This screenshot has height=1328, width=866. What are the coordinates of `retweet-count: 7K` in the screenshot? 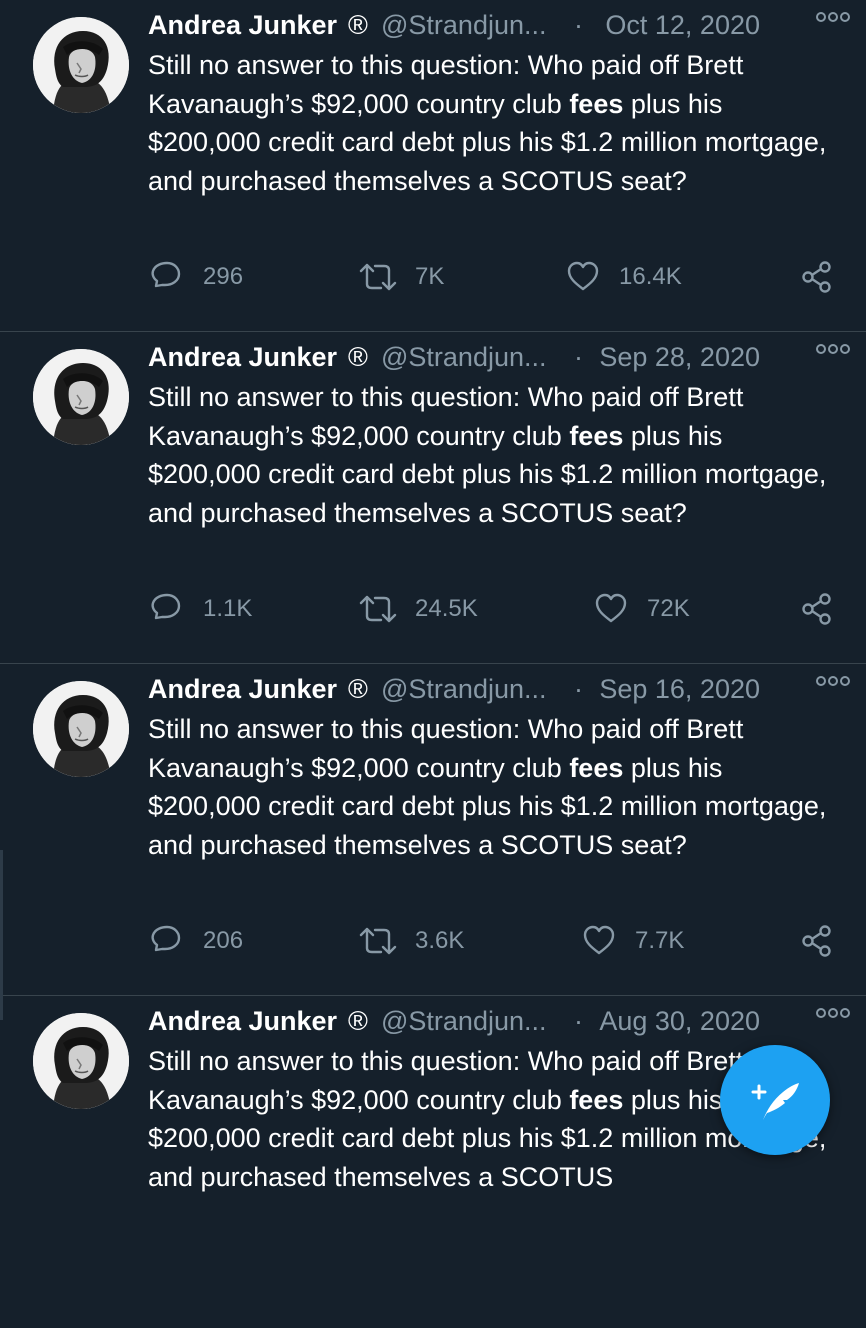 It's located at (430, 276).